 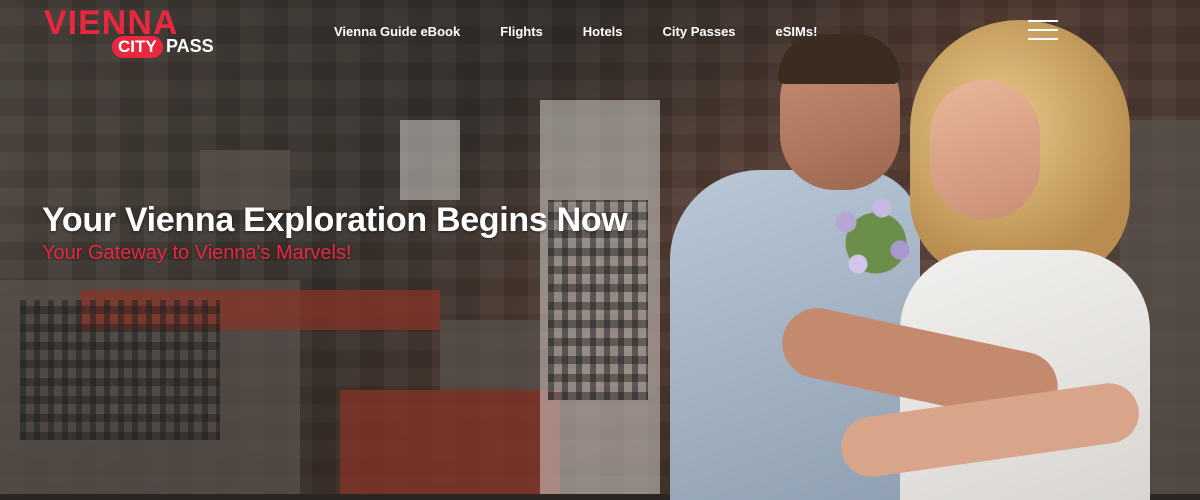 What do you see at coordinates (450, 442) in the screenshot?
I see `red-roof` at bounding box center [450, 442].